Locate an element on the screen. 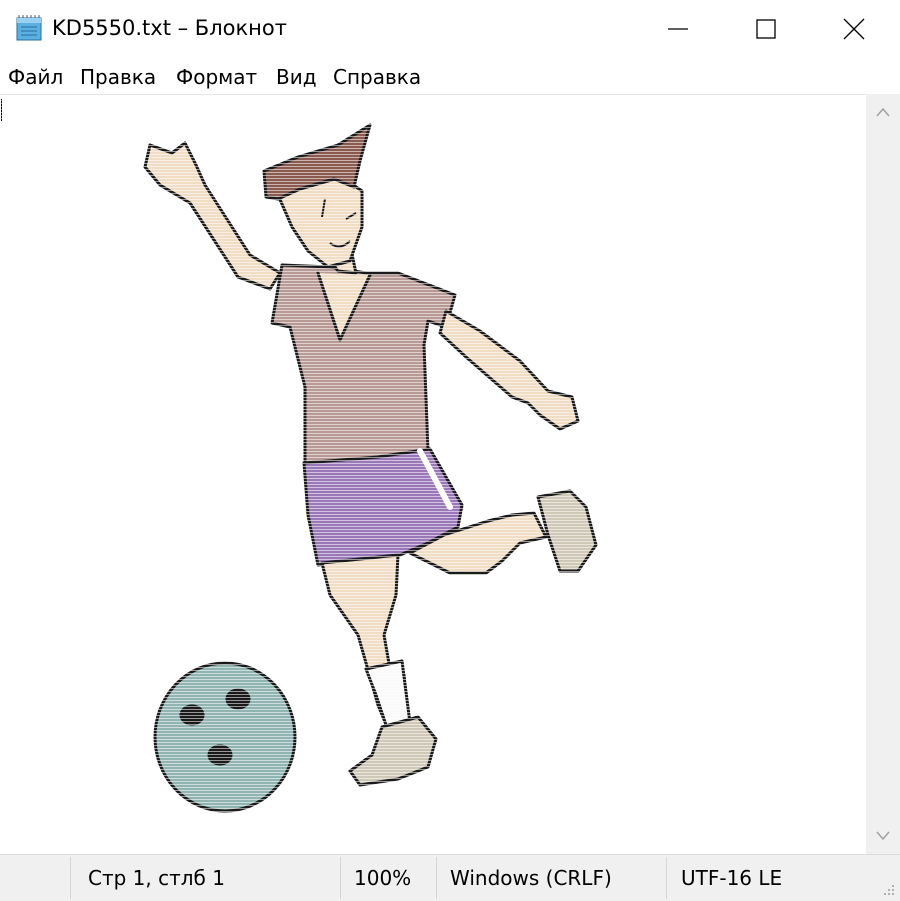 The height and width of the screenshot is (901, 900). minimize-icon is located at coordinates (678, 29).